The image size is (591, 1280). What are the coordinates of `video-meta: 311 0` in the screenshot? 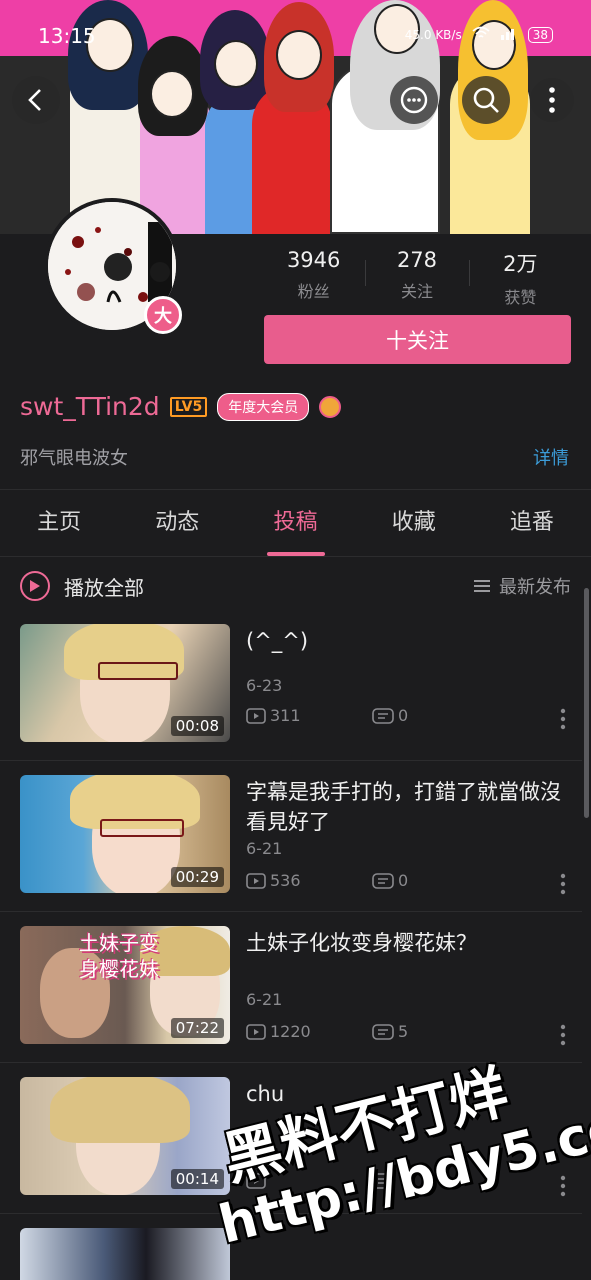 It's located at (372, 715).